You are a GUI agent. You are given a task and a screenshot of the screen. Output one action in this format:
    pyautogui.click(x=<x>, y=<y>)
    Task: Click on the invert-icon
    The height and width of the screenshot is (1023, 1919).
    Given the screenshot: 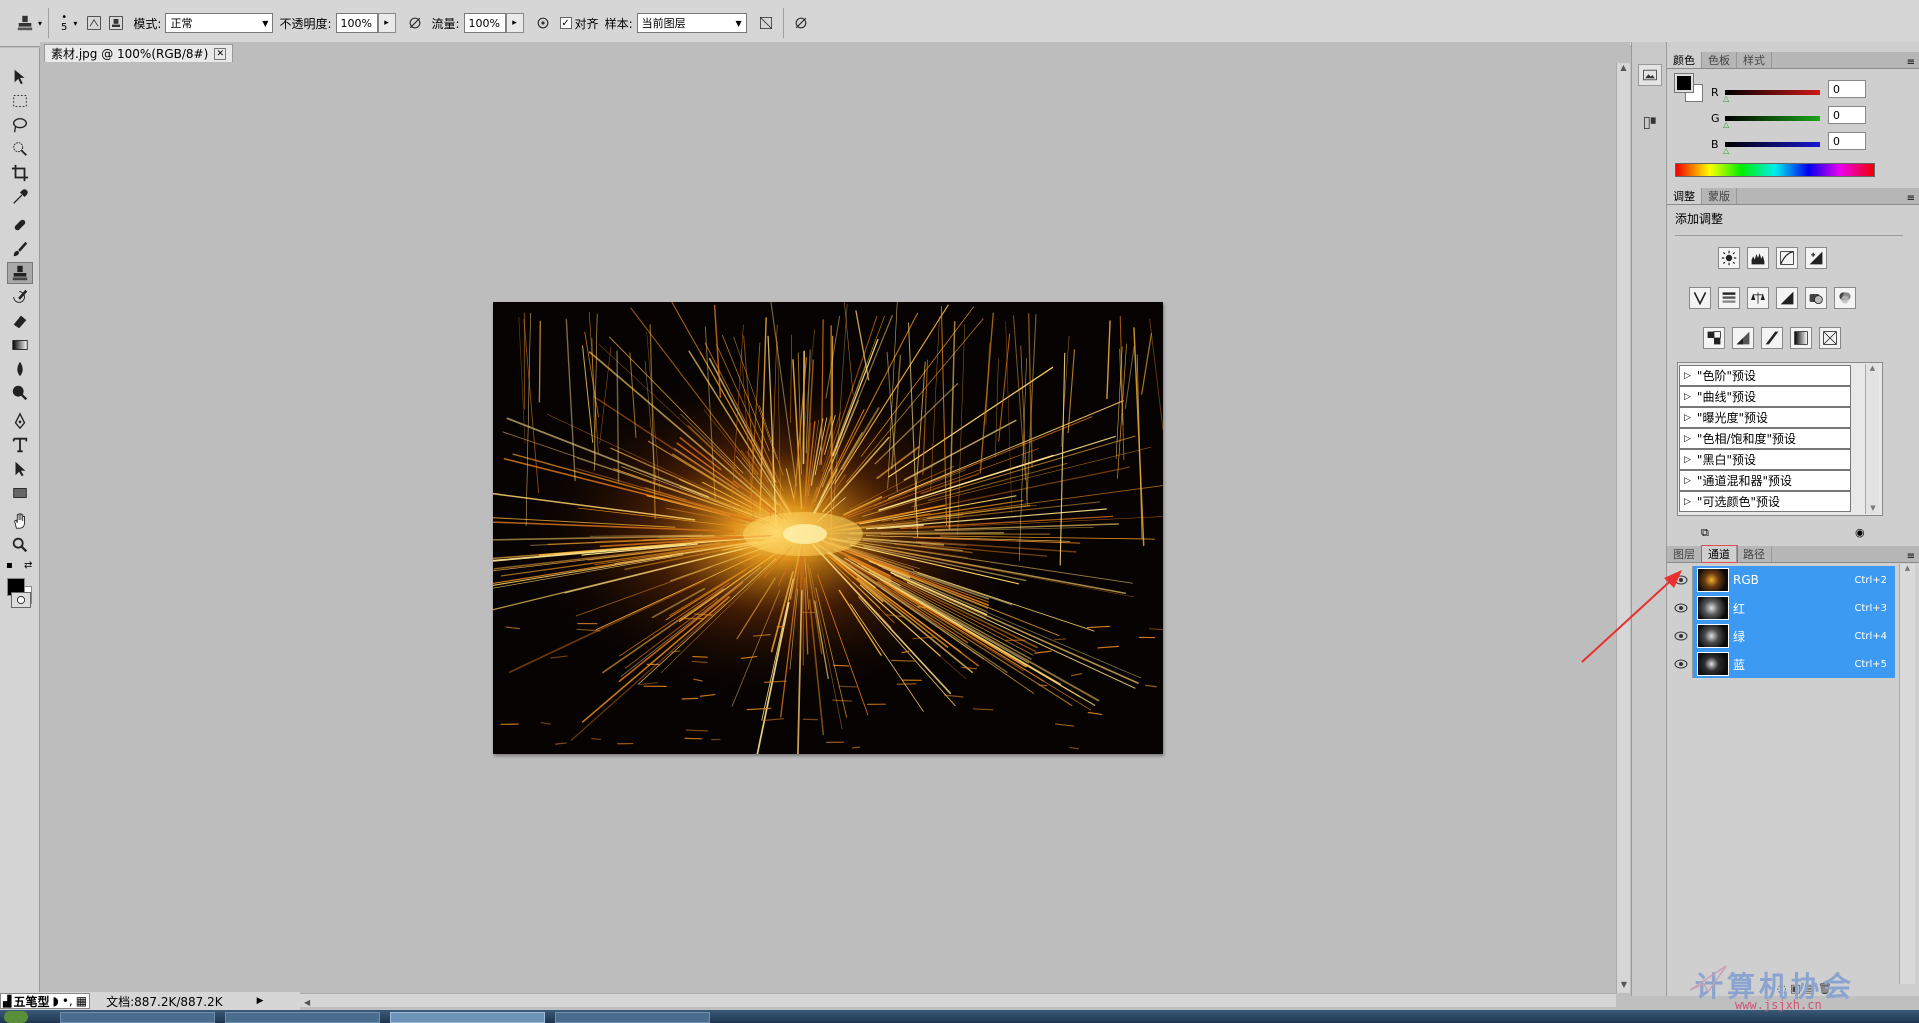 What is the action you would take?
    pyautogui.click(x=1714, y=338)
    